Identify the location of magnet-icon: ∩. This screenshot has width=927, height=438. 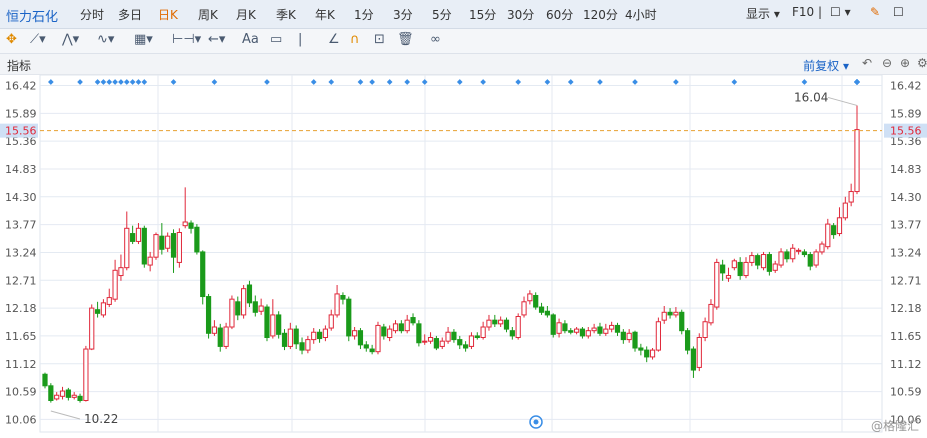
(355, 39).